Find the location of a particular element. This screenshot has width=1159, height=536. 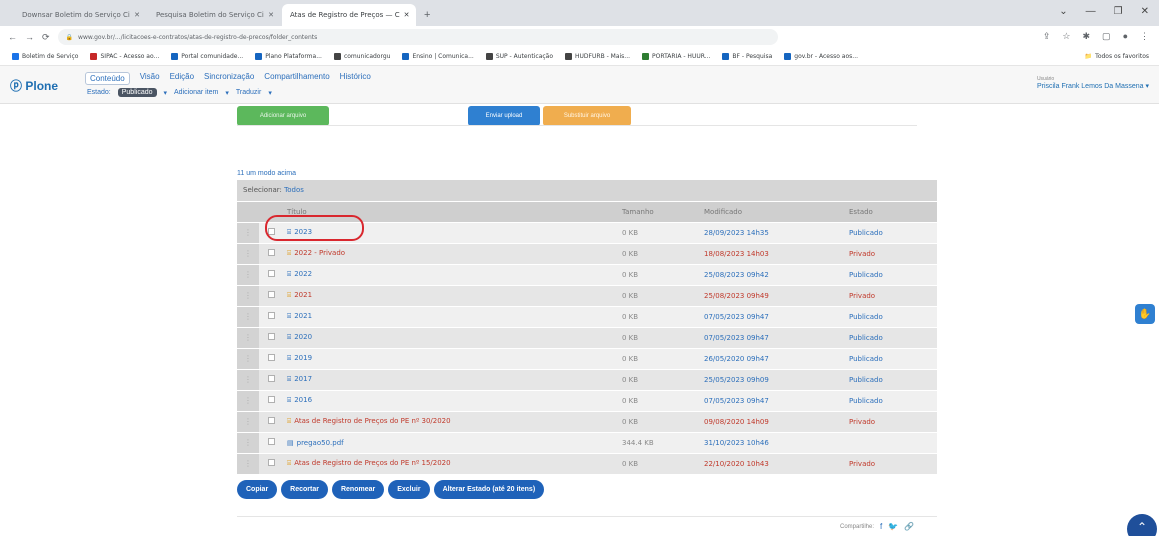

twitter-icon: 🐦 is located at coordinates (893, 526).